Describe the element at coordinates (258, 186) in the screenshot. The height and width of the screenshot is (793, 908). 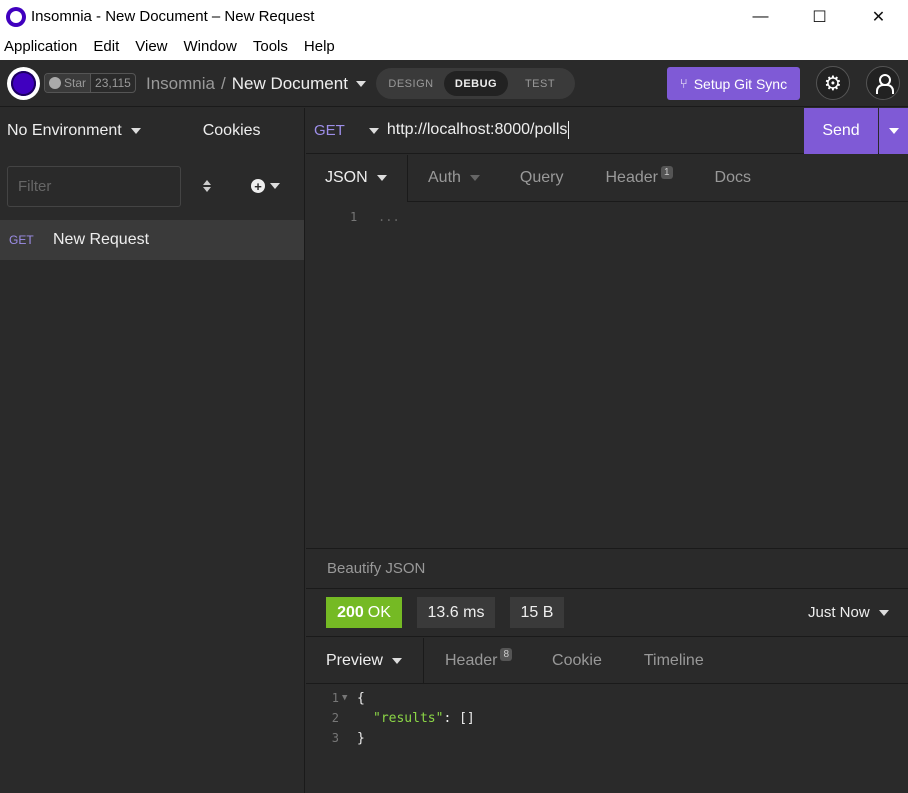
I see `plus-circle-icon: +` at that location.